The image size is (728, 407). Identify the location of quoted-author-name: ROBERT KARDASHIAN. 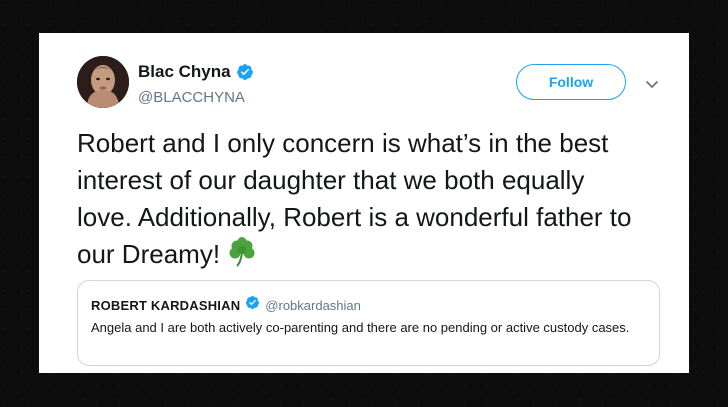
(165, 305).